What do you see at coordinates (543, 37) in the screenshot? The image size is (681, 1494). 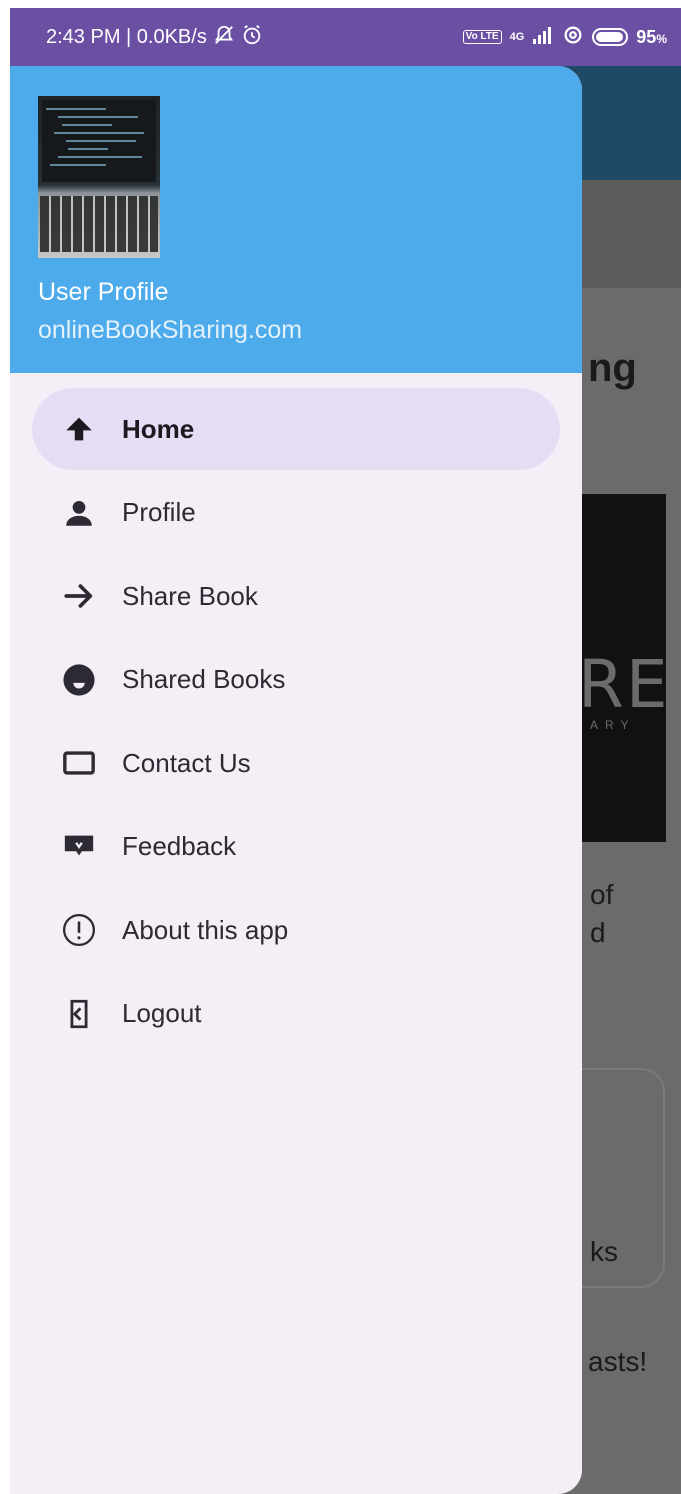 I see `signal-icon` at bounding box center [543, 37].